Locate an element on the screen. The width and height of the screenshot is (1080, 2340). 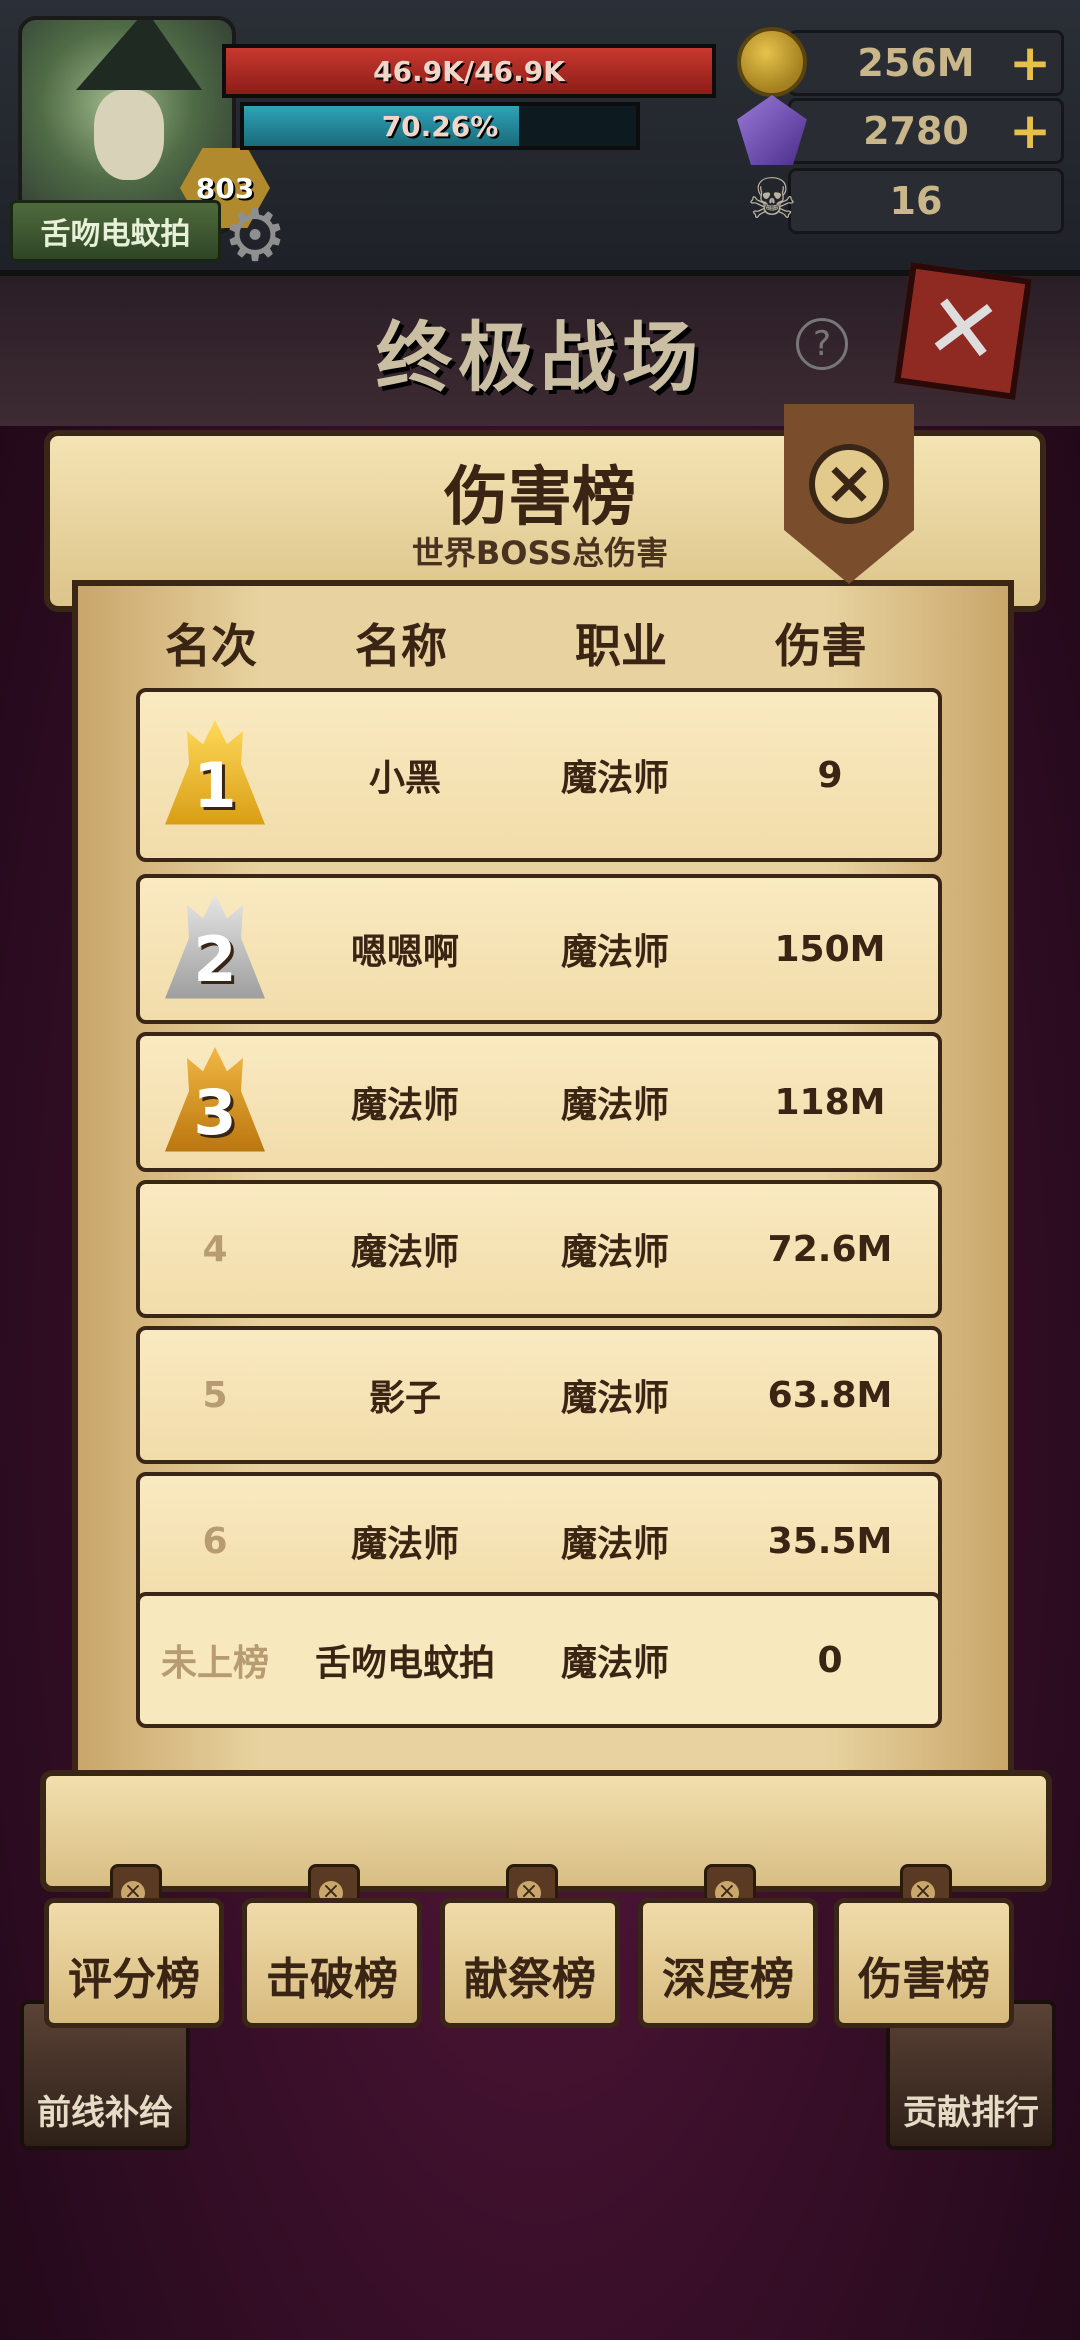
hp-text: 46.9K/46.9K is located at coordinates (469, 71).